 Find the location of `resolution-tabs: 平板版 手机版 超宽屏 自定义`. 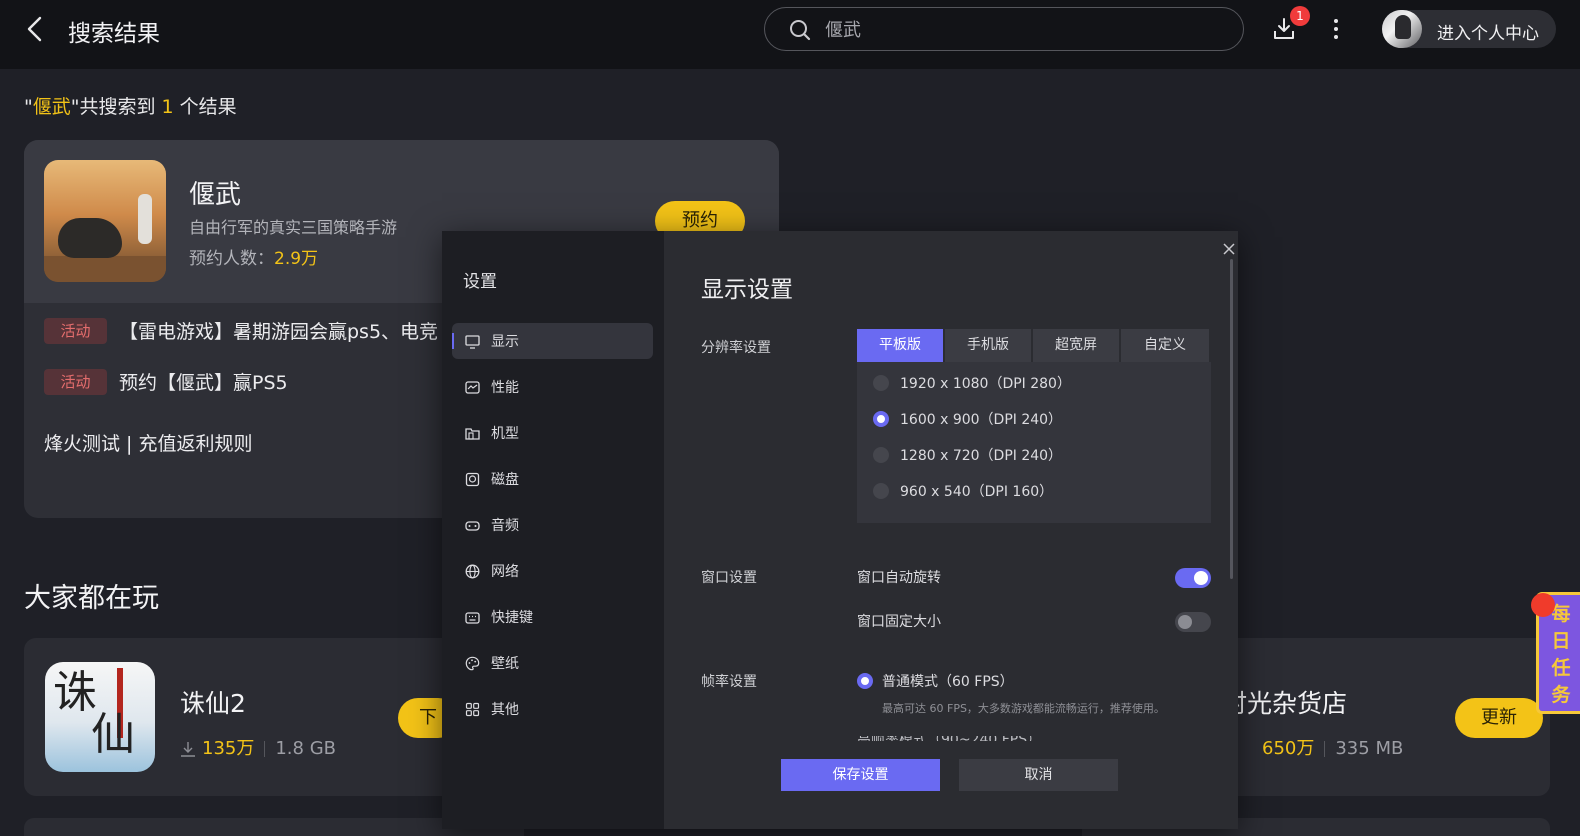

resolution-tabs: 平板版 手机版 超宽屏 自定义 is located at coordinates (1034, 345).